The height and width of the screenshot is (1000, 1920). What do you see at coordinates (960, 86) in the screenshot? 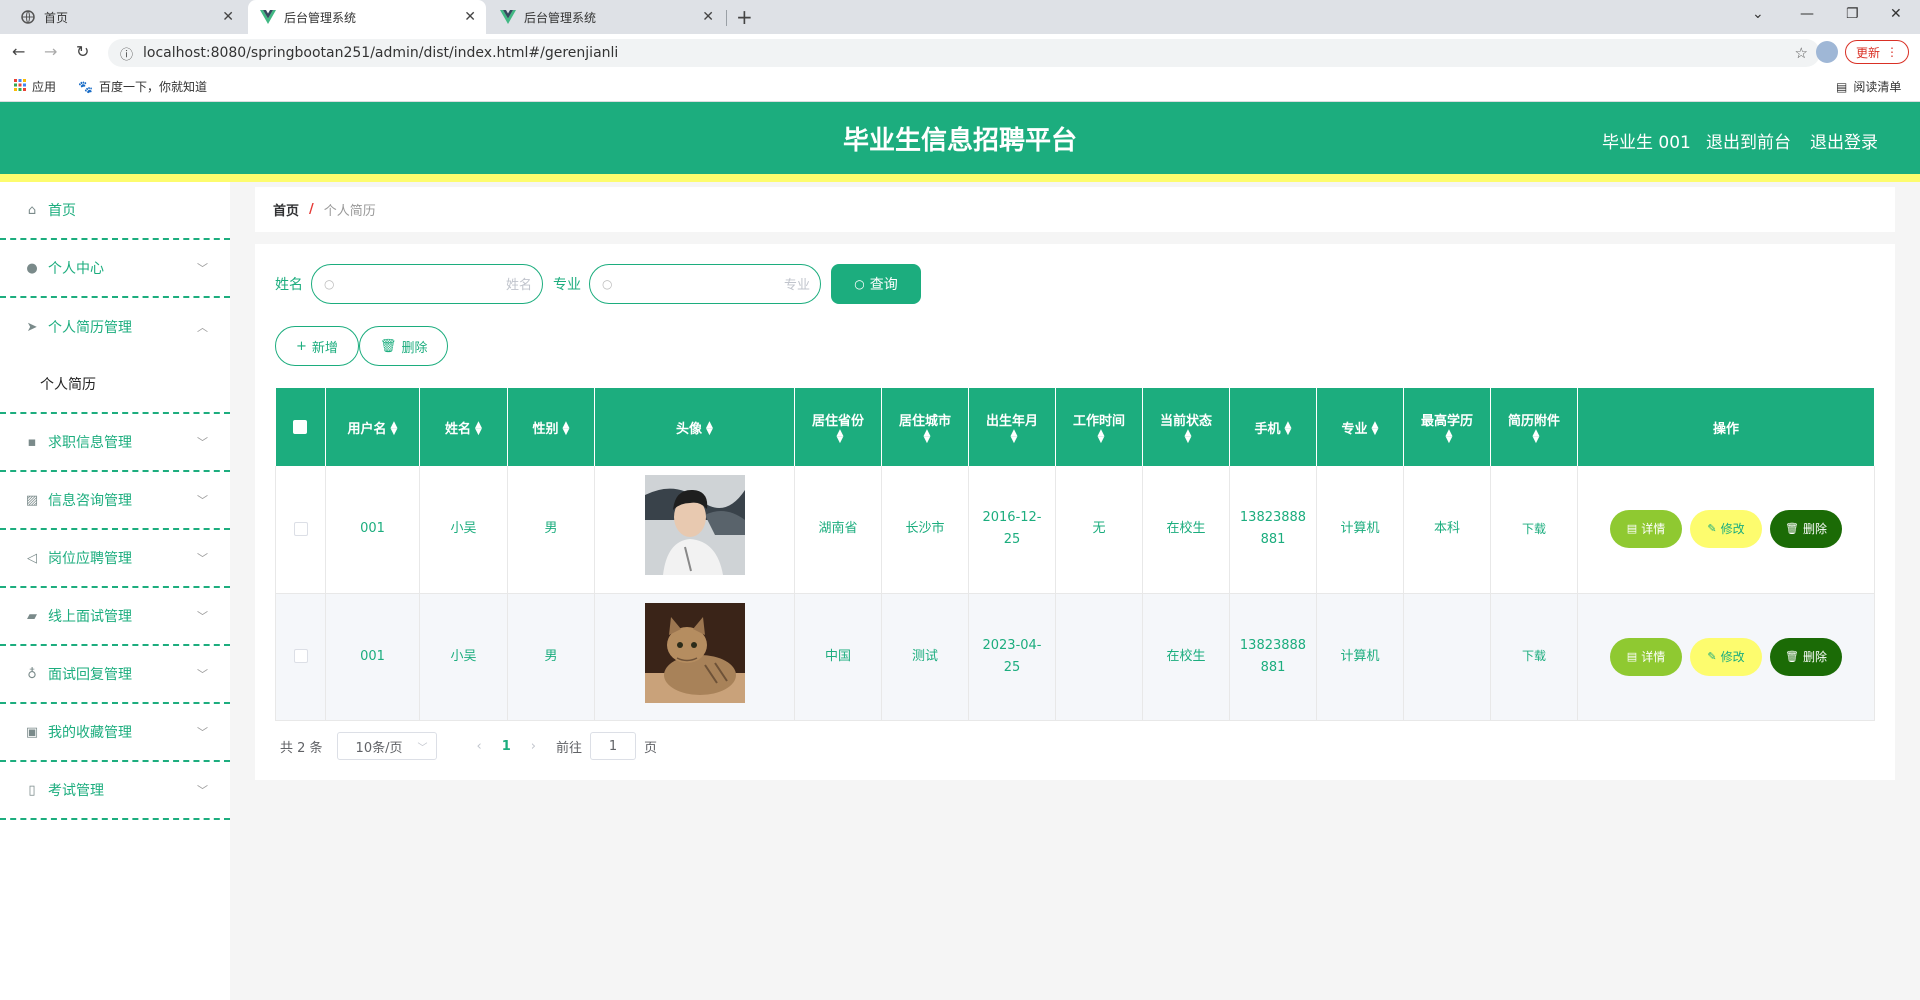
I see `bookmarks-bar: 应用 🐾 百度一下，你就知道 ▤ 阅读清单` at bounding box center [960, 86].